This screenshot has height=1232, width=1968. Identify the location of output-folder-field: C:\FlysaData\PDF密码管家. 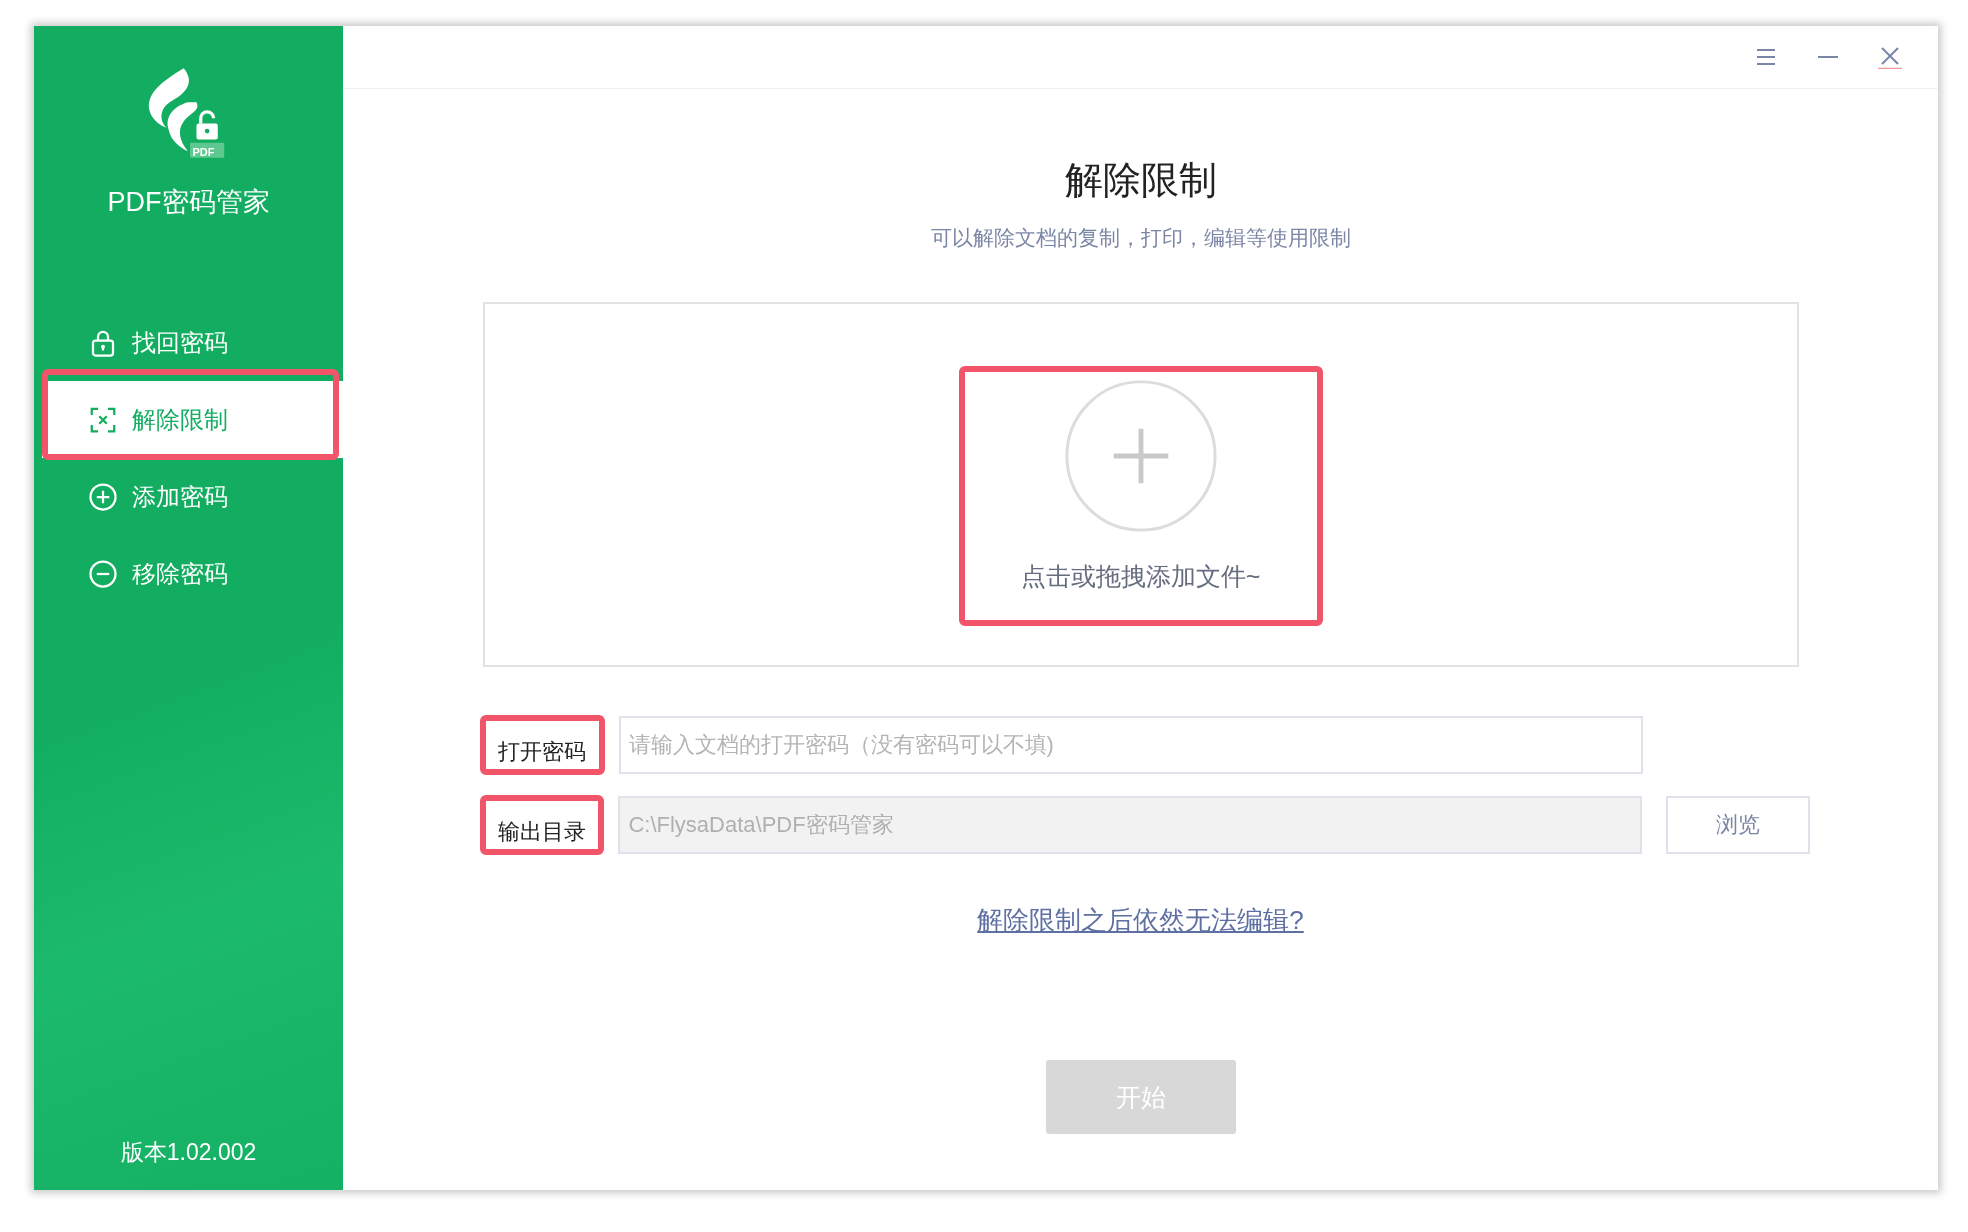
(1130, 825).